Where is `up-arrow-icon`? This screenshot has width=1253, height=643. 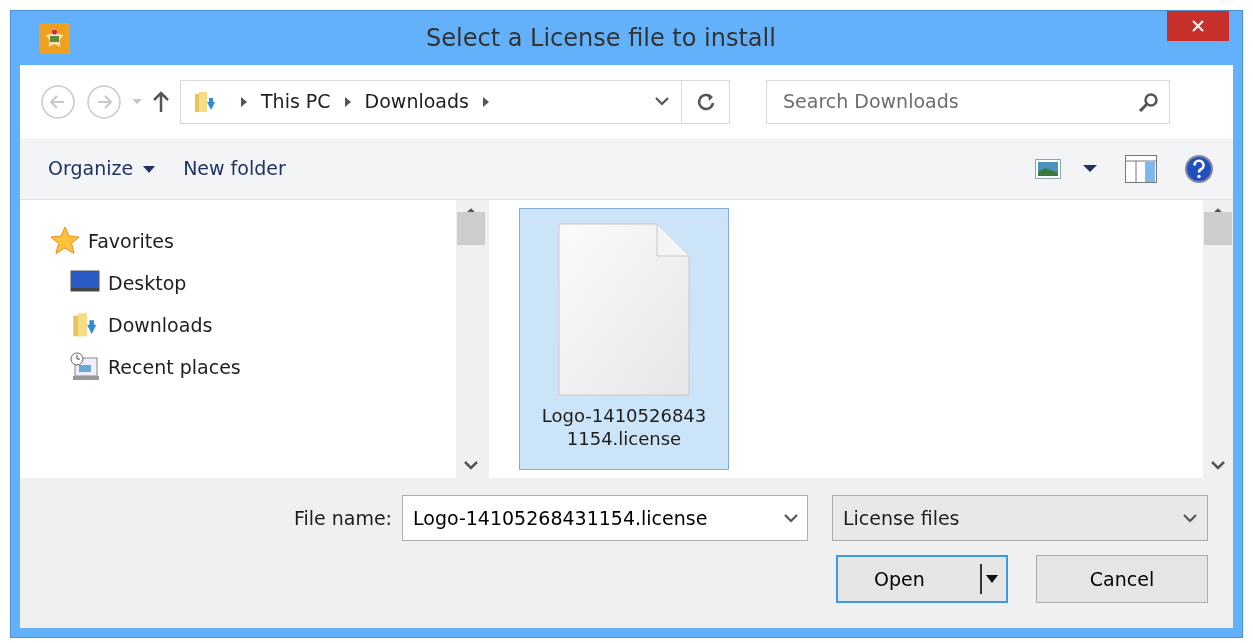 up-arrow-icon is located at coordinates (161, 101).